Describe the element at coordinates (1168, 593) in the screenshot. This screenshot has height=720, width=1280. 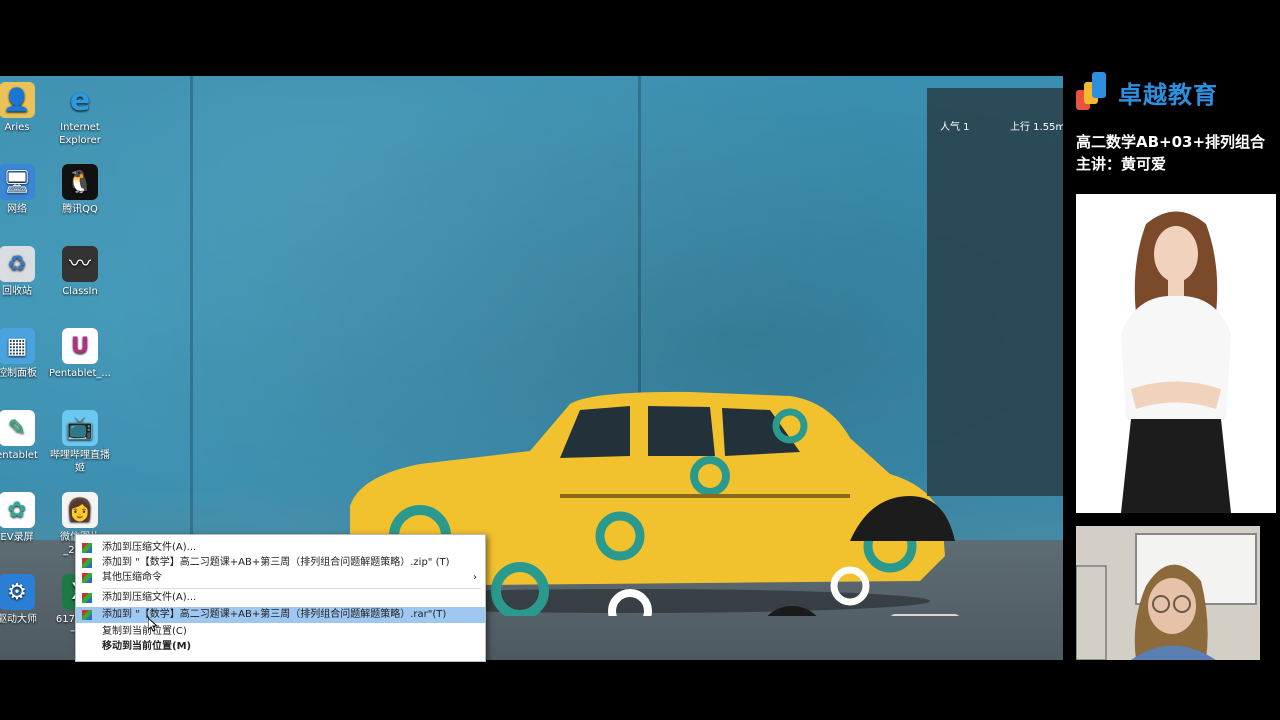
I see `teacher-webcam-feed` at that location.